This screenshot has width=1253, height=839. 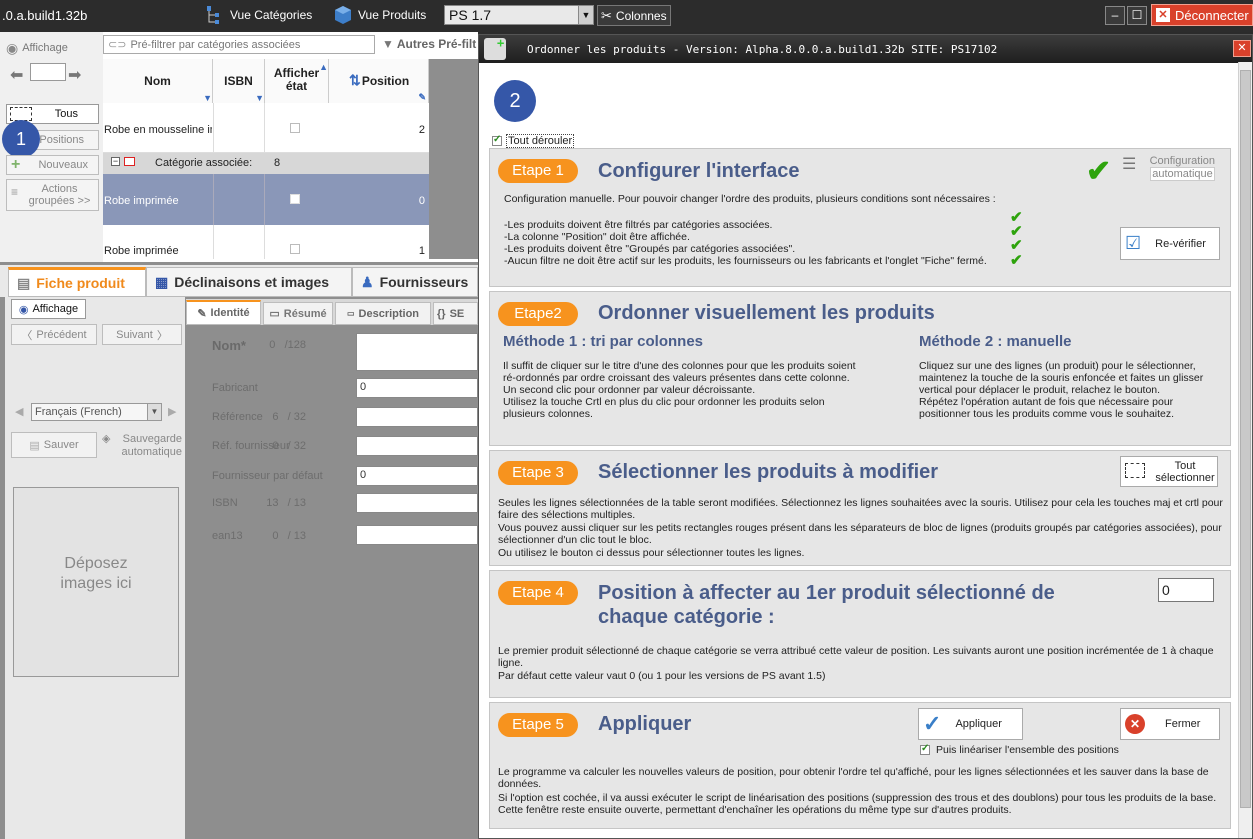 I want to click on config-auto-line2: automatique, so click(x=1182, y=174).